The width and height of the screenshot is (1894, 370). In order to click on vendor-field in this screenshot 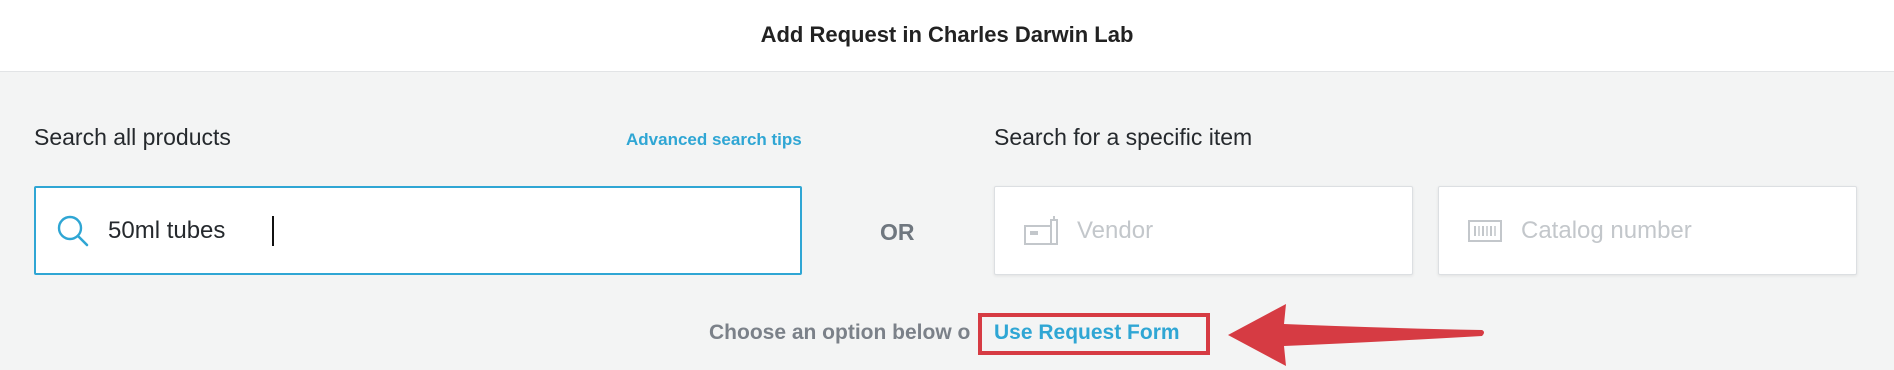, I will do `click(1203, 230)`.